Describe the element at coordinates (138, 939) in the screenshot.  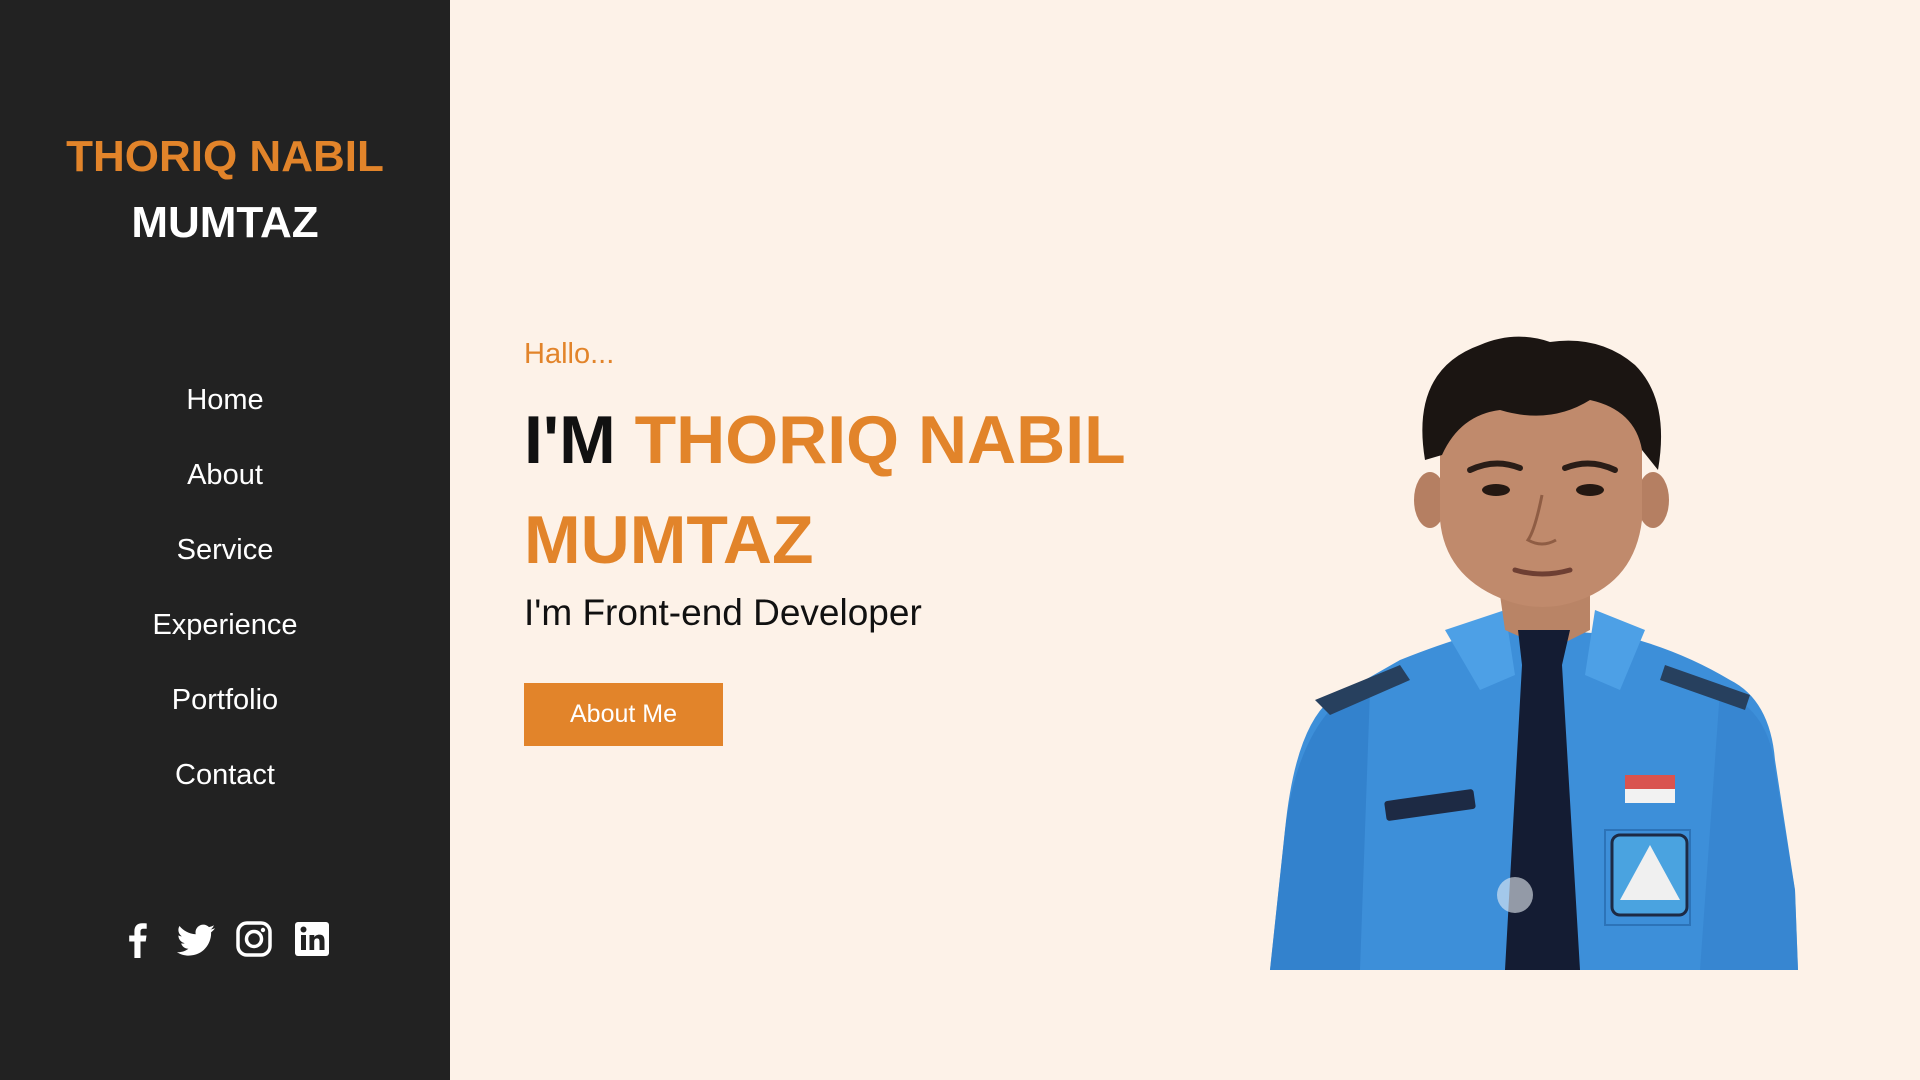
I see `facebook-icon` at that location.